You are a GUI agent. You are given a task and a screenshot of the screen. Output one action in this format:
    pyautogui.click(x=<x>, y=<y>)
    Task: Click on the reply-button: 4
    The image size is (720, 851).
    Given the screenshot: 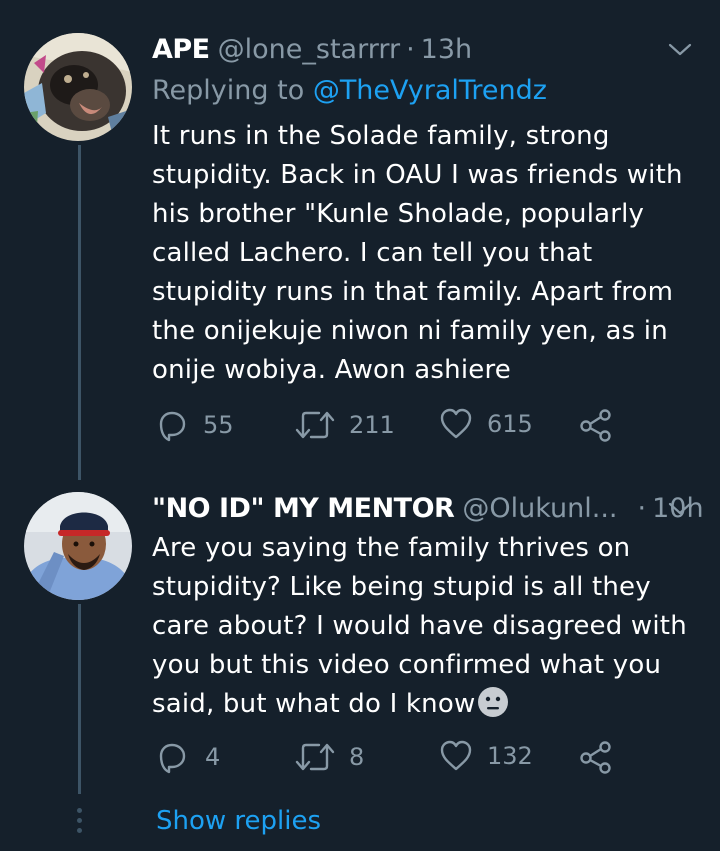 What is the action you would take?
    pyautogui.click(x=187, y=757)
    